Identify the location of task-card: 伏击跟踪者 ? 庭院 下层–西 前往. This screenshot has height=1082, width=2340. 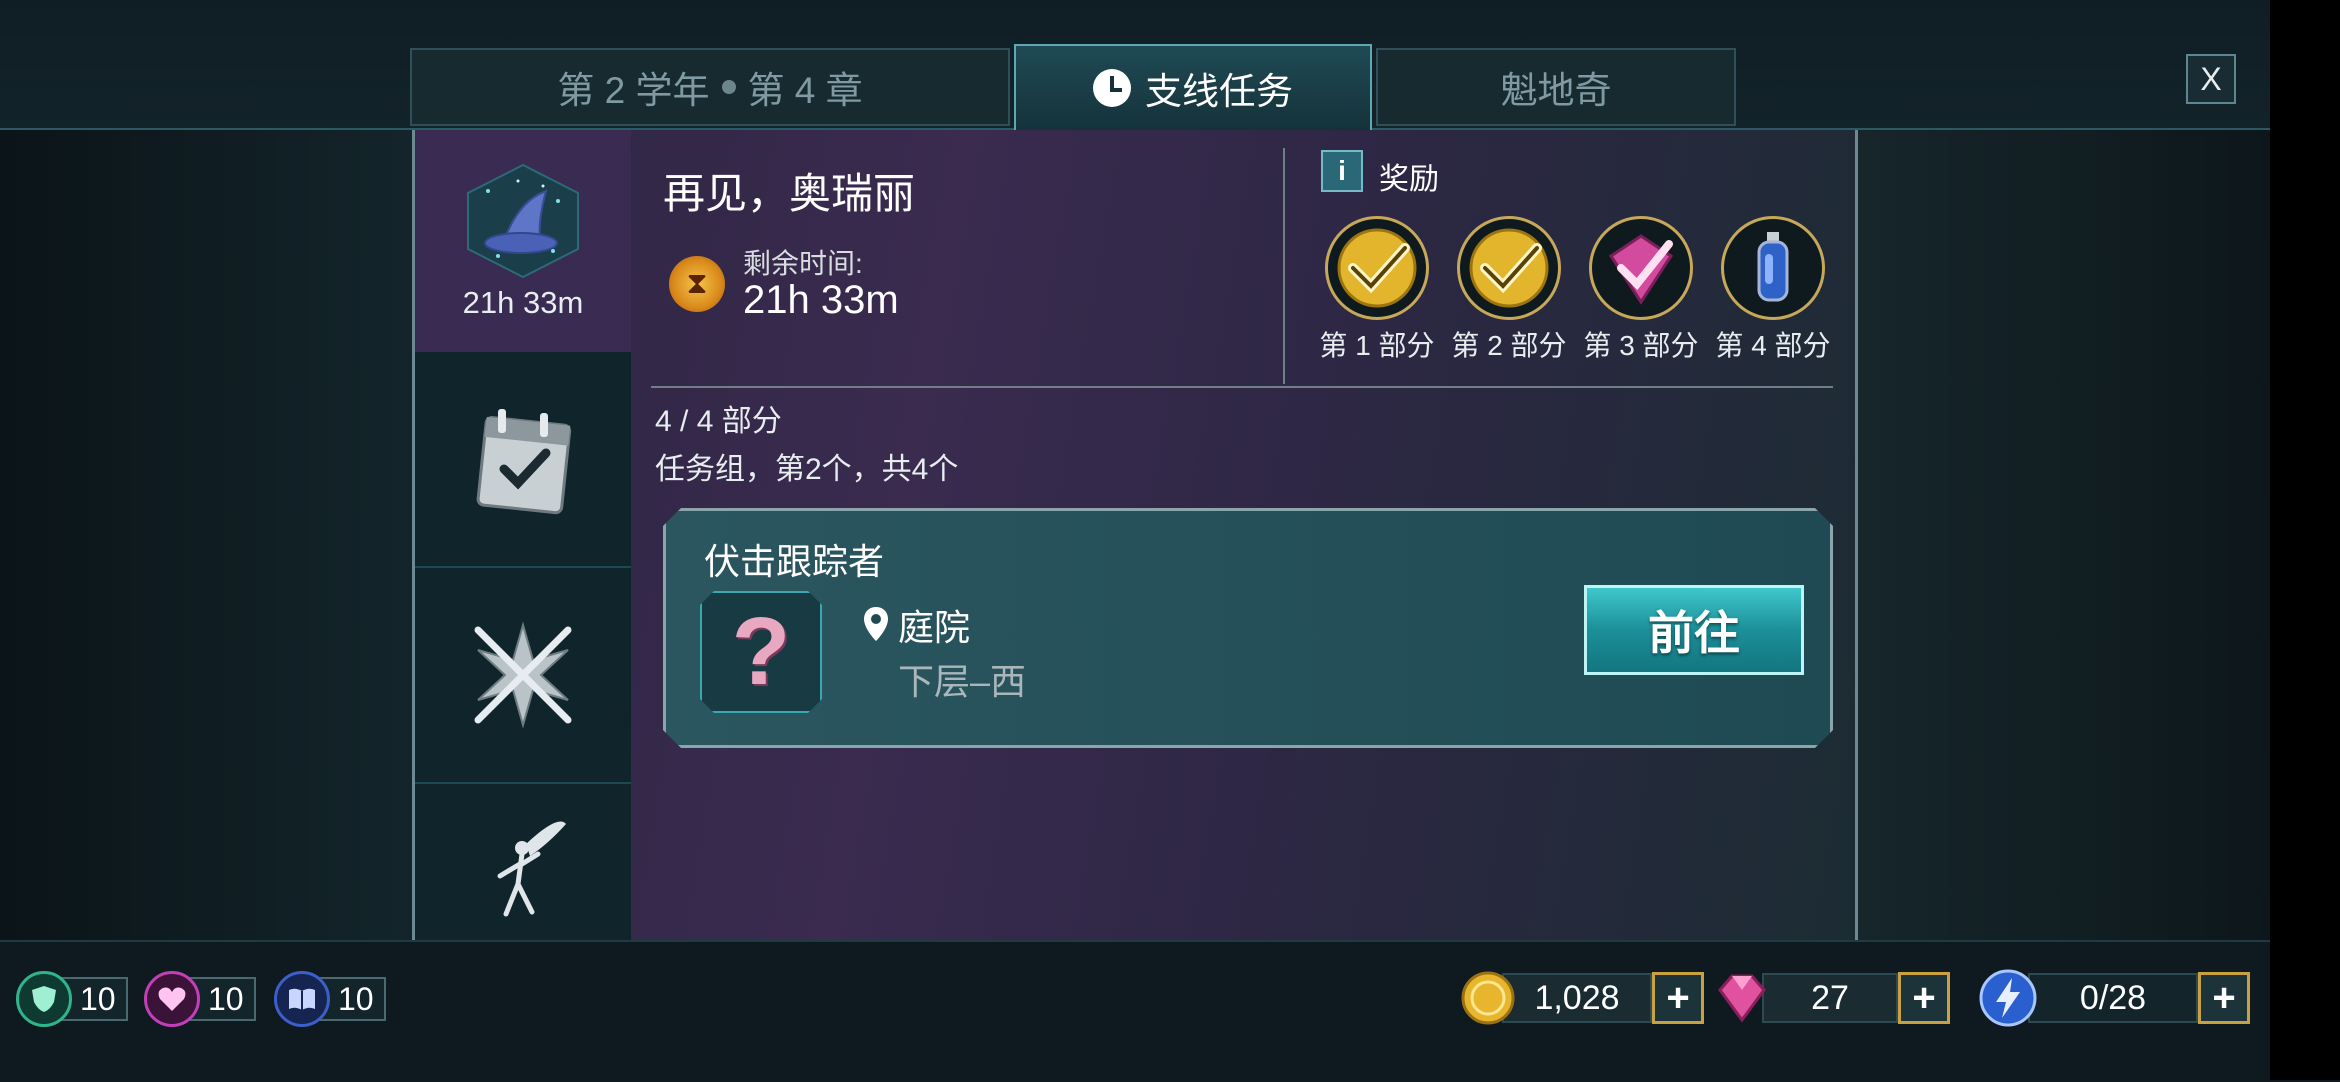
(1248, 628).